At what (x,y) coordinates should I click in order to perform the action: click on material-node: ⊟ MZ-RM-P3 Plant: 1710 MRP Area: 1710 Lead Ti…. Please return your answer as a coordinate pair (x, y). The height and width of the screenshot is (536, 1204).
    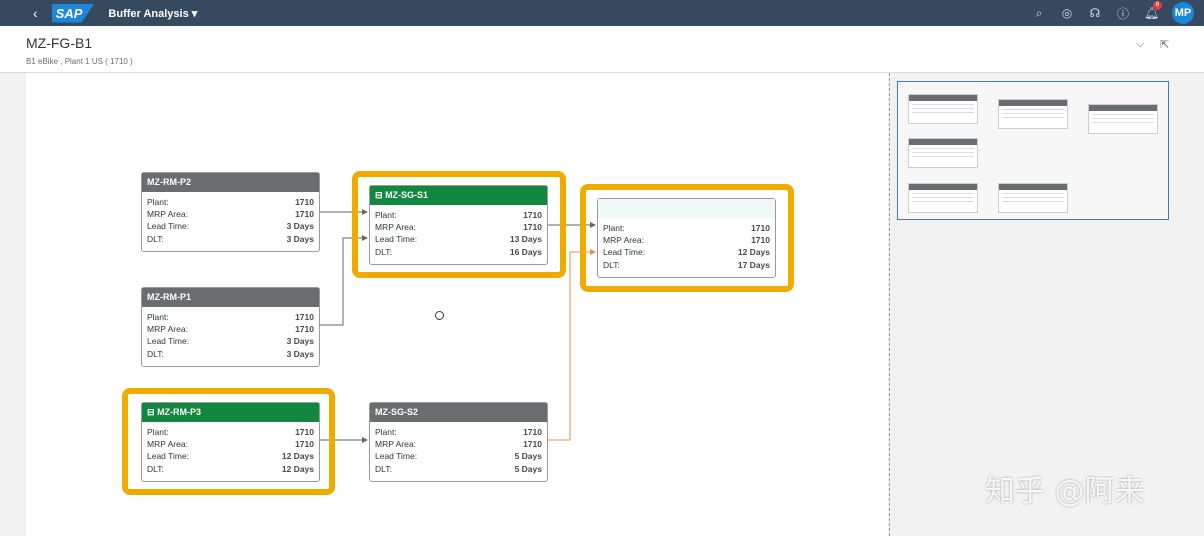
    Looking at the image, I should click on (230, 442).